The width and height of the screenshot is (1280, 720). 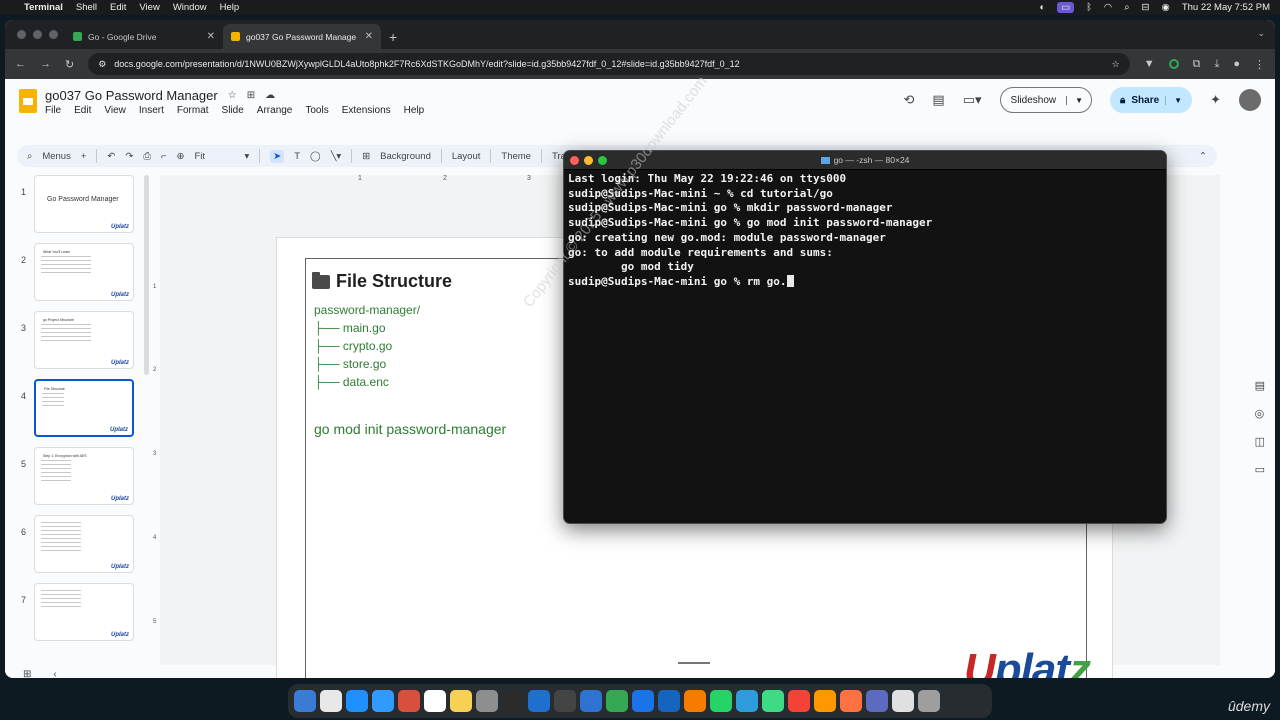 What do you see at coordinates (1226, 7) in the screenshot?
I see `menubar-clock: Thu 22 May 7:52 PM` at bounding box center [1226, 7].